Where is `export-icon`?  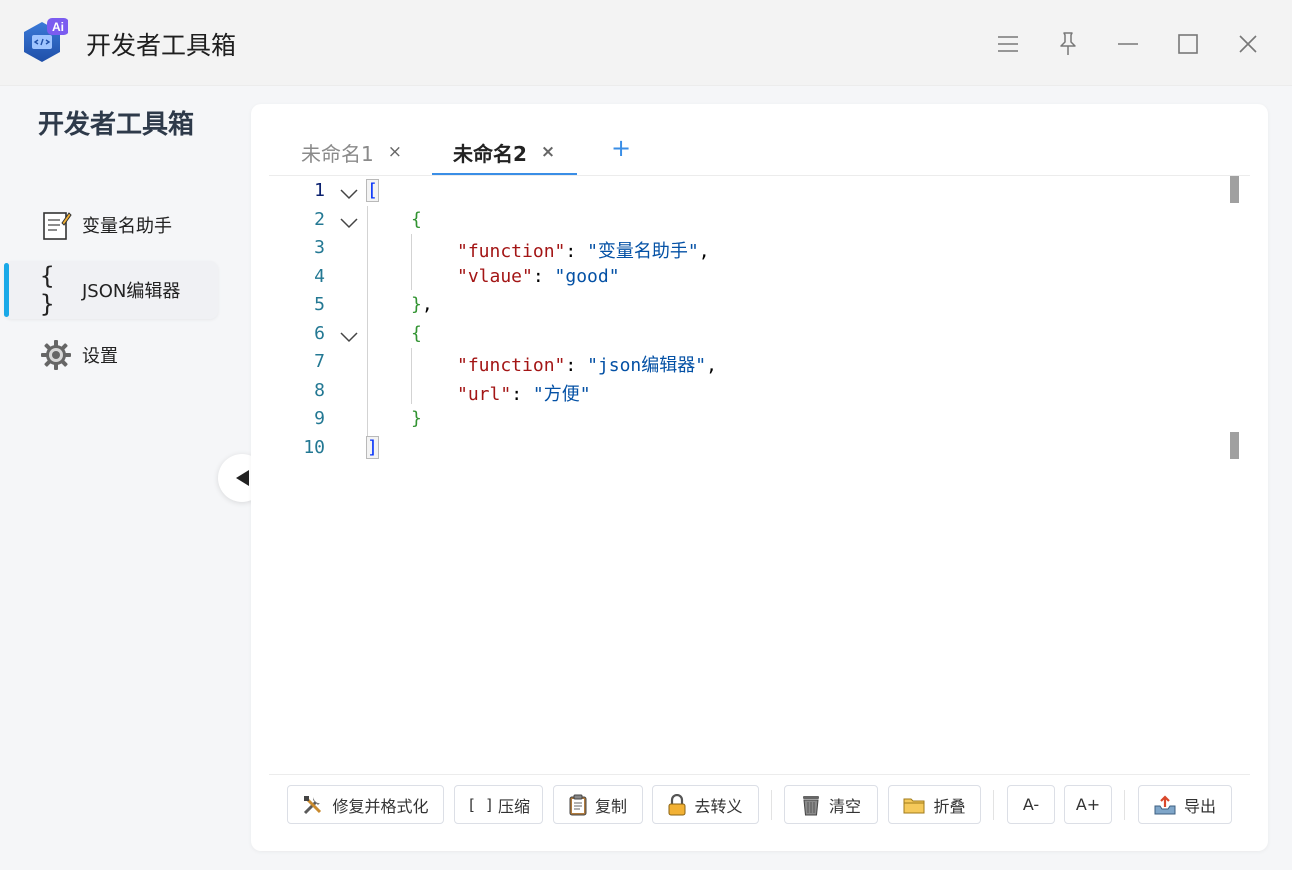
export-icon is located at coordinates (1165, 804).